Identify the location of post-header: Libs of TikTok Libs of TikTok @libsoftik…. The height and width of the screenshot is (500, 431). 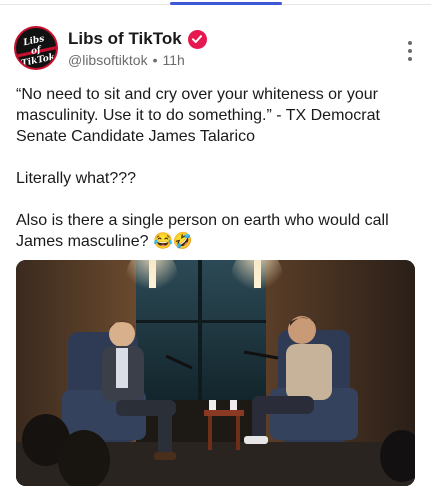
(216, 49).